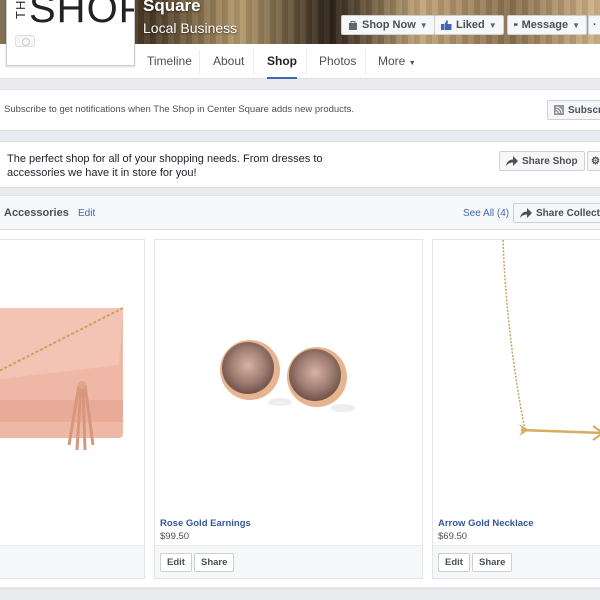 This screenshot has width=600, height=600. What do you see at coordinates (486, 523) in the screenshot?
I see `product-name: Arrow Gold Necklace` at bounding box center [486, 523].